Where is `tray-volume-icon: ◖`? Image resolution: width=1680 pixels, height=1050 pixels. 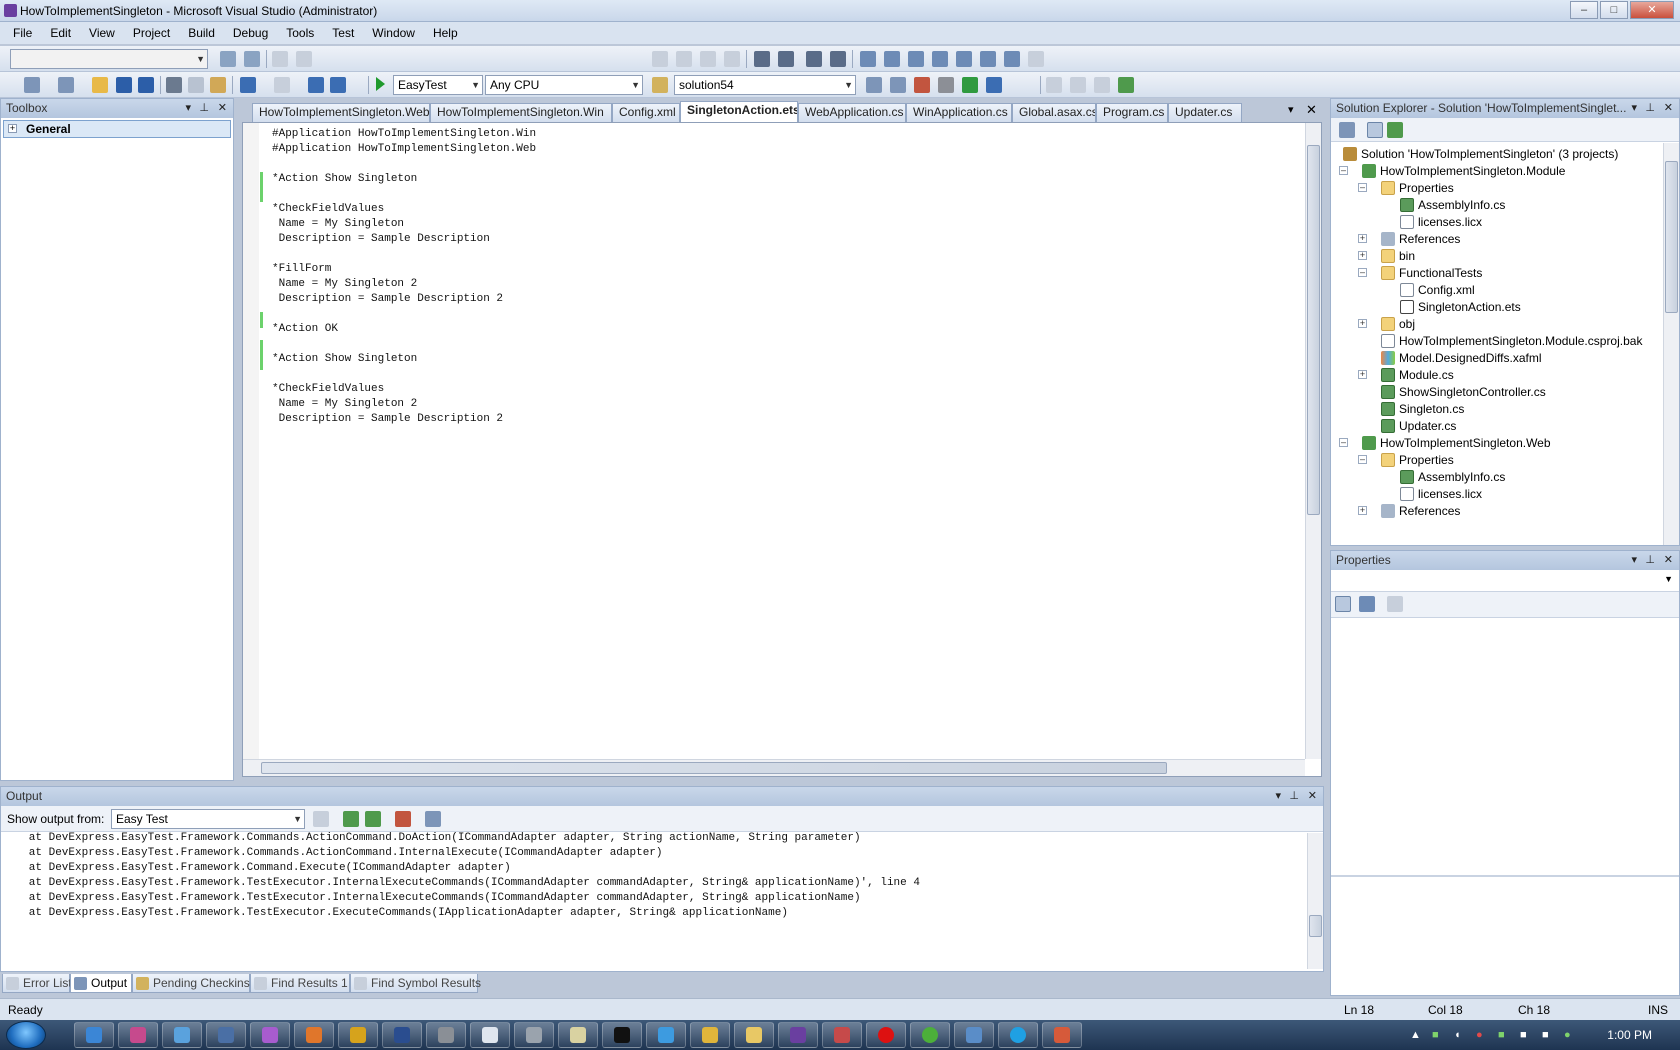 tray-volume-icon: ◖ is located at coordinates (1457, 1035).